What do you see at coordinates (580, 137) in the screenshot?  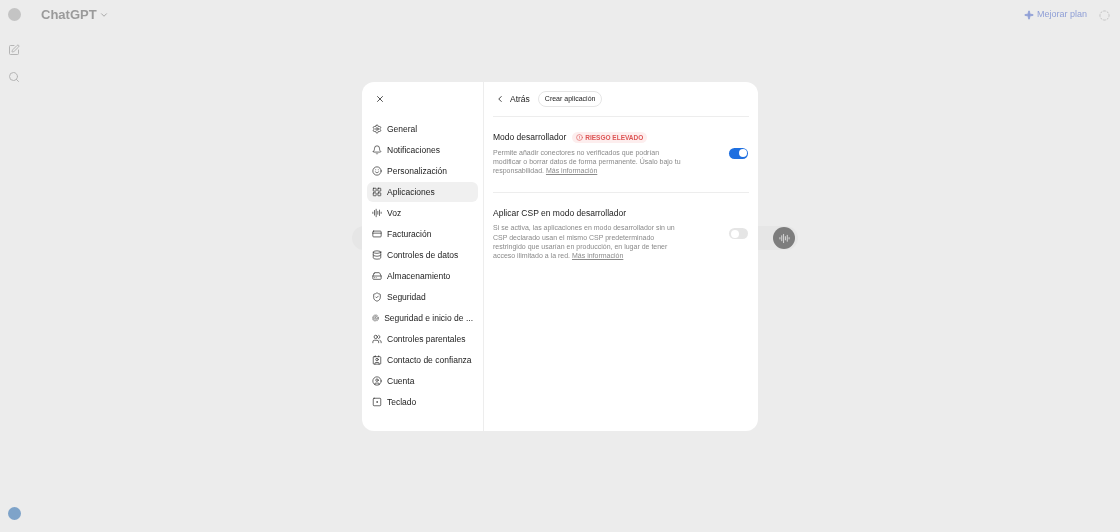 I see `alert-icon` at bounding box center [580, 137].